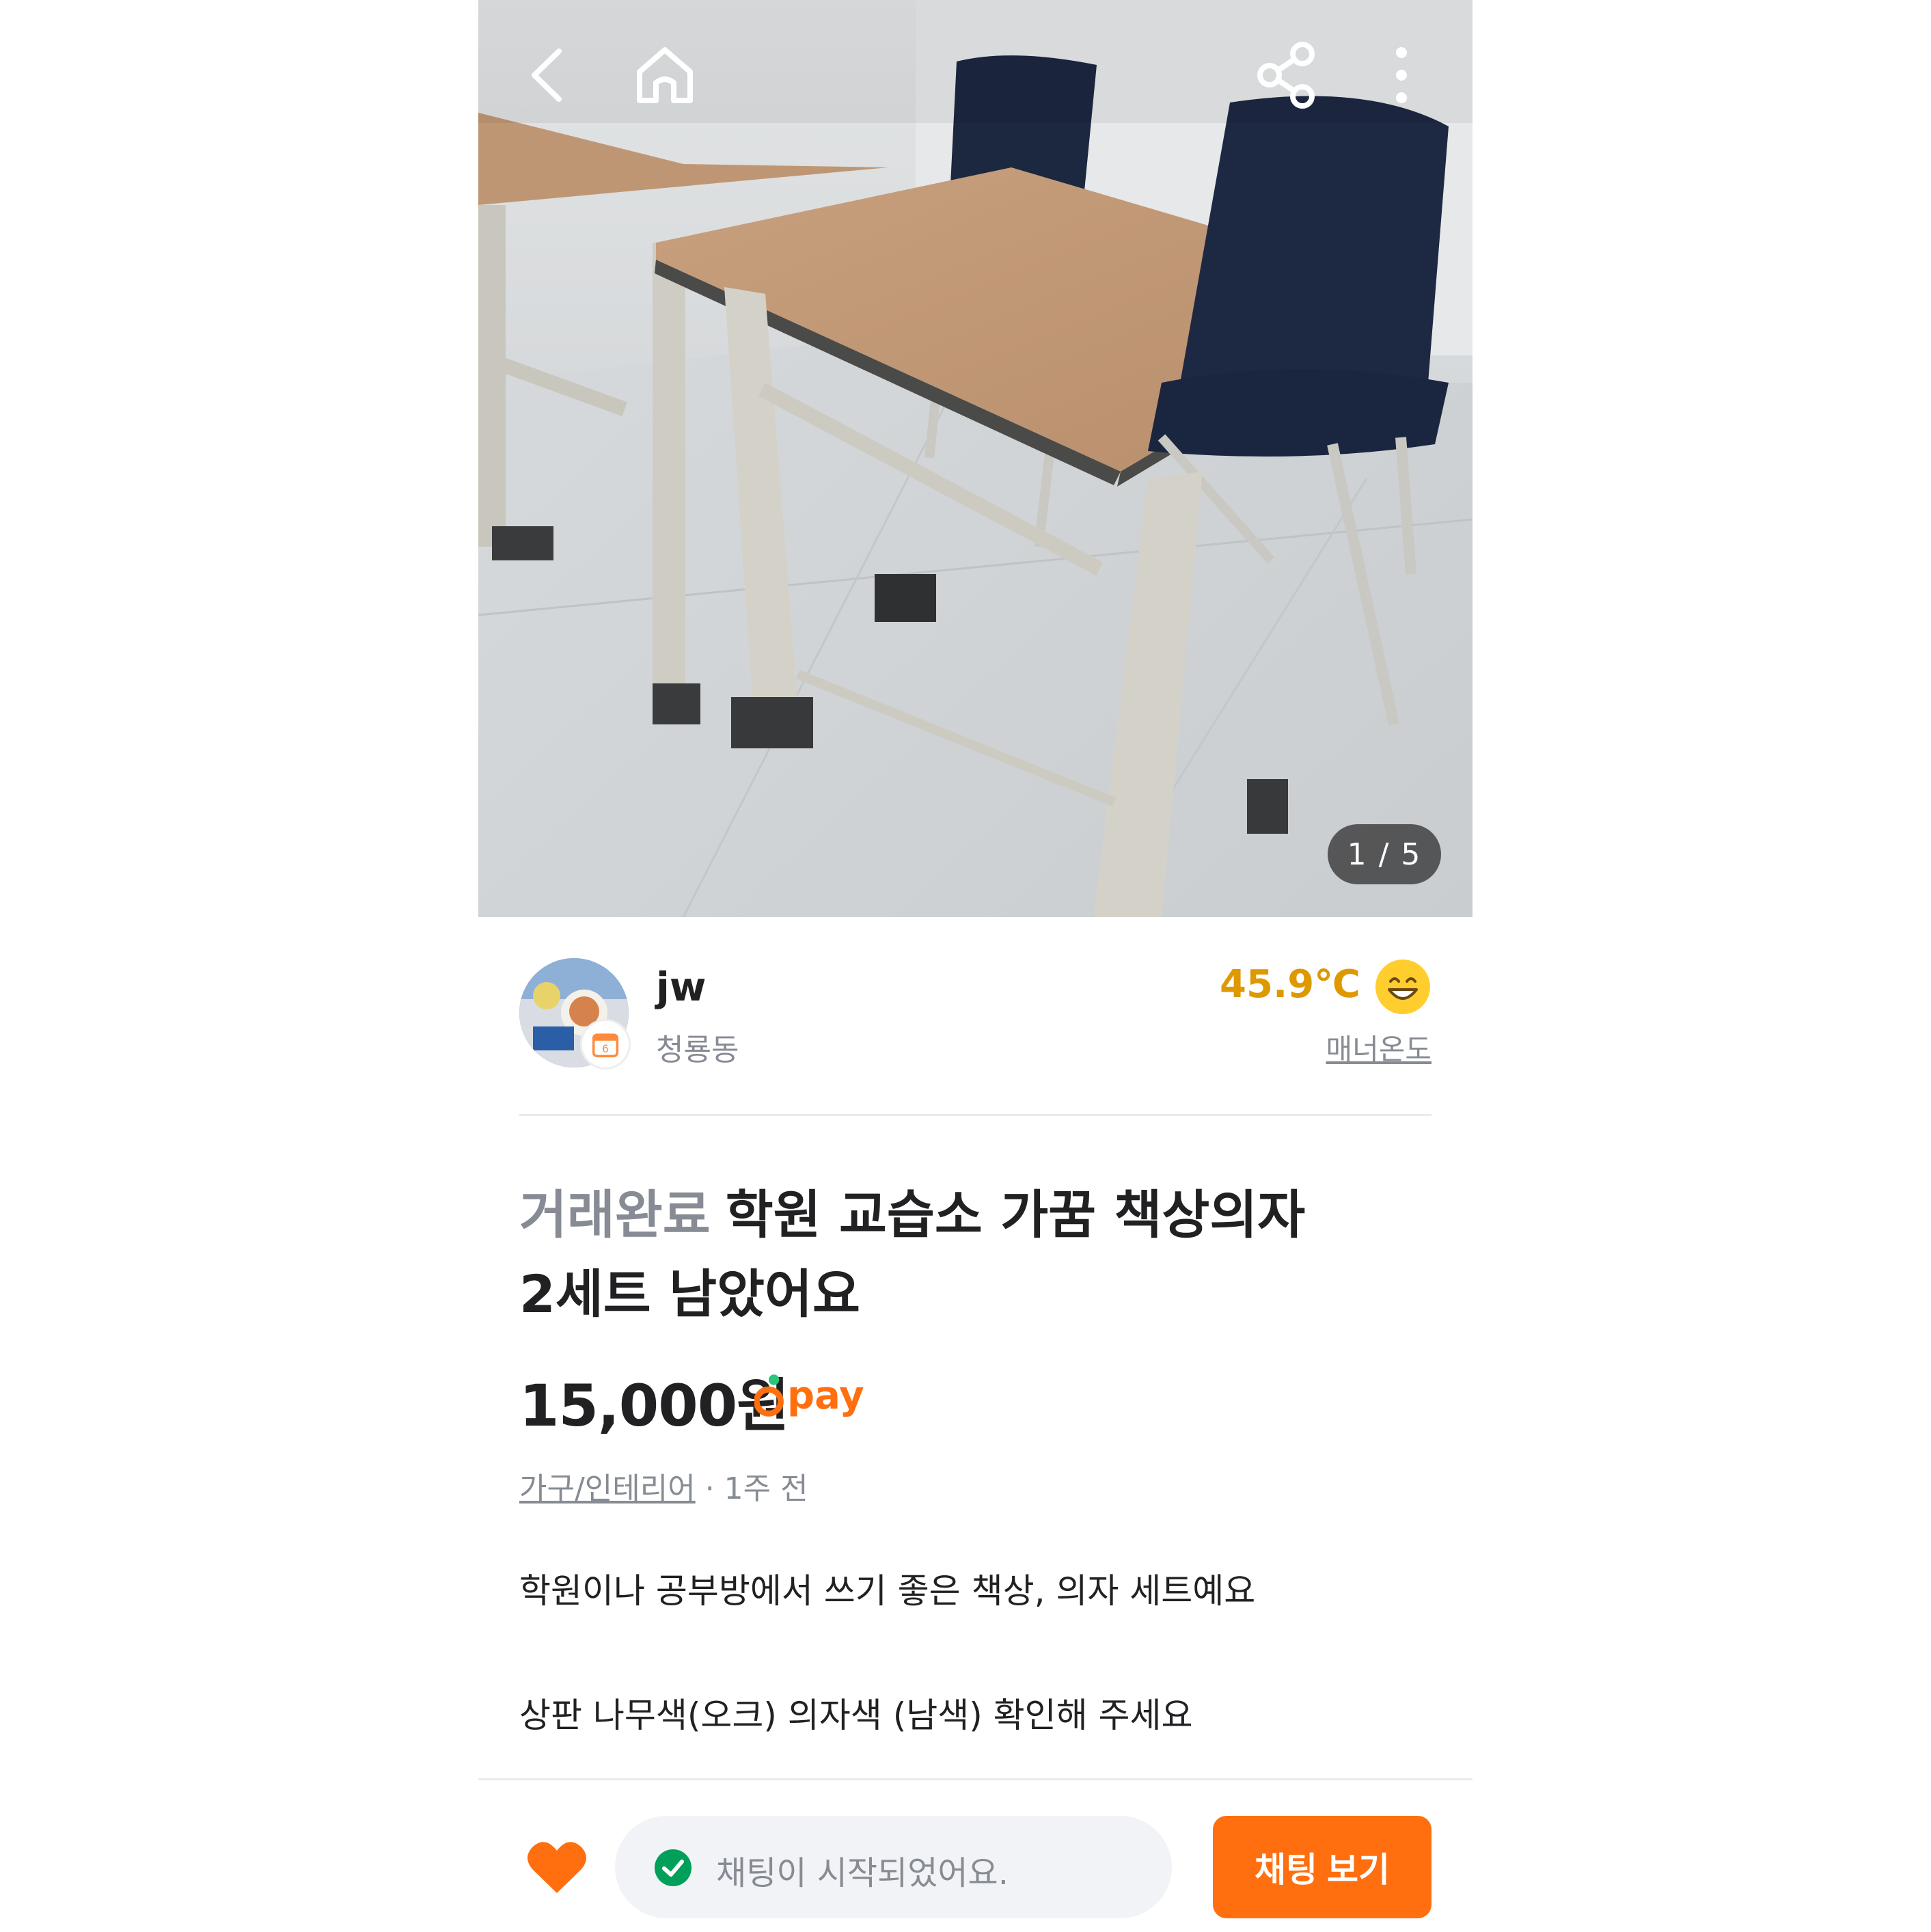  Describe the element at coordinates (698, 1050) in the screenshot. I see `seller-location: 청룡동` at that location.